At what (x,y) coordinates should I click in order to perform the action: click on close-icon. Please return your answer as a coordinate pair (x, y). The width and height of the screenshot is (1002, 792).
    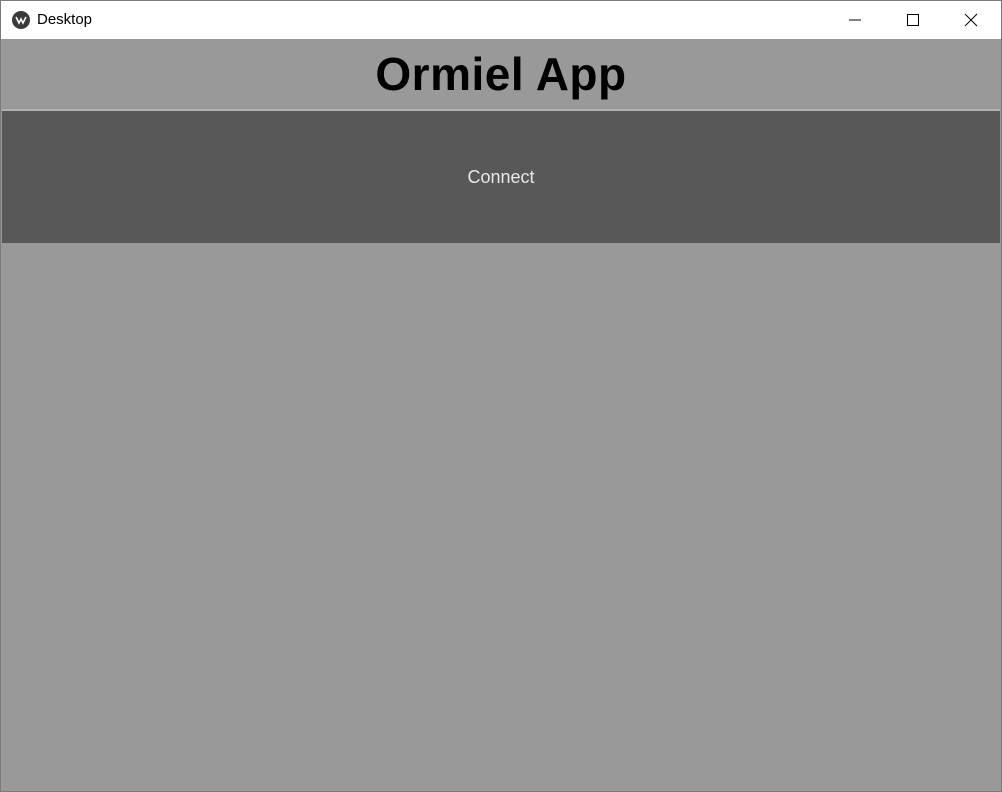
    Looking at the image, I should click on (971, 20).